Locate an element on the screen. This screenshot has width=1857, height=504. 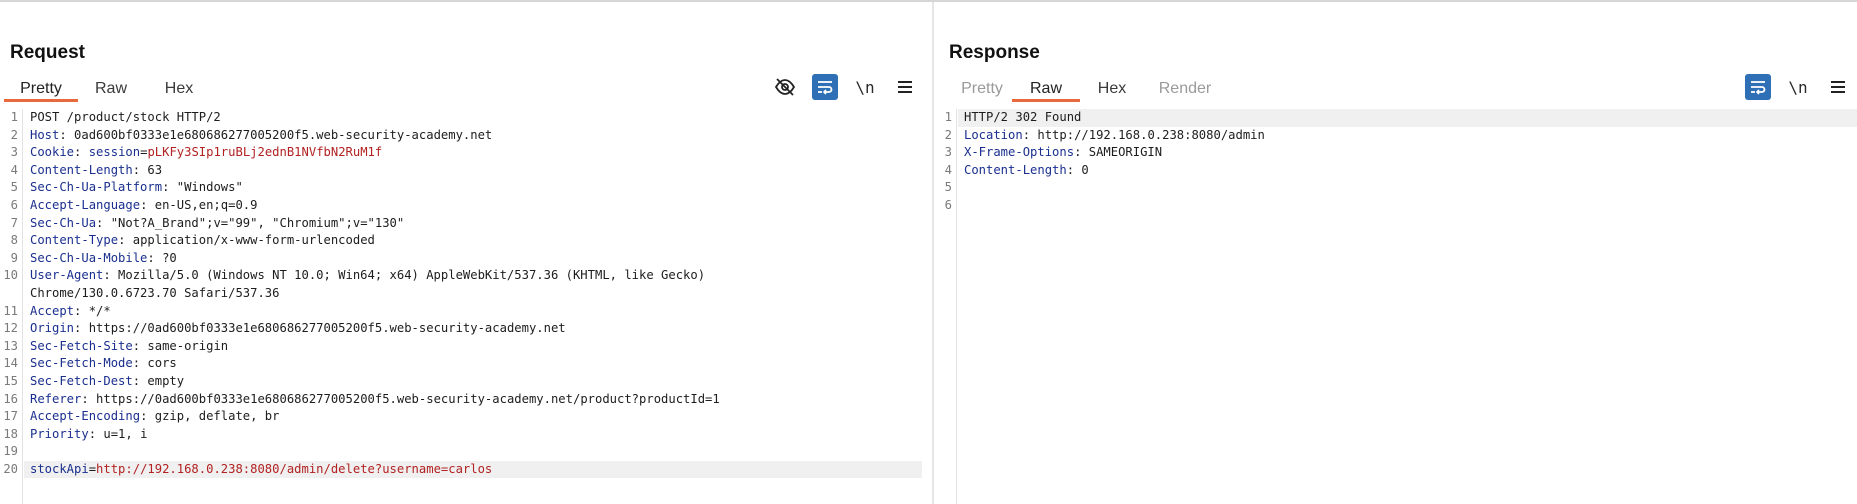
code-line: 19 is located at coordinates (466, 452).